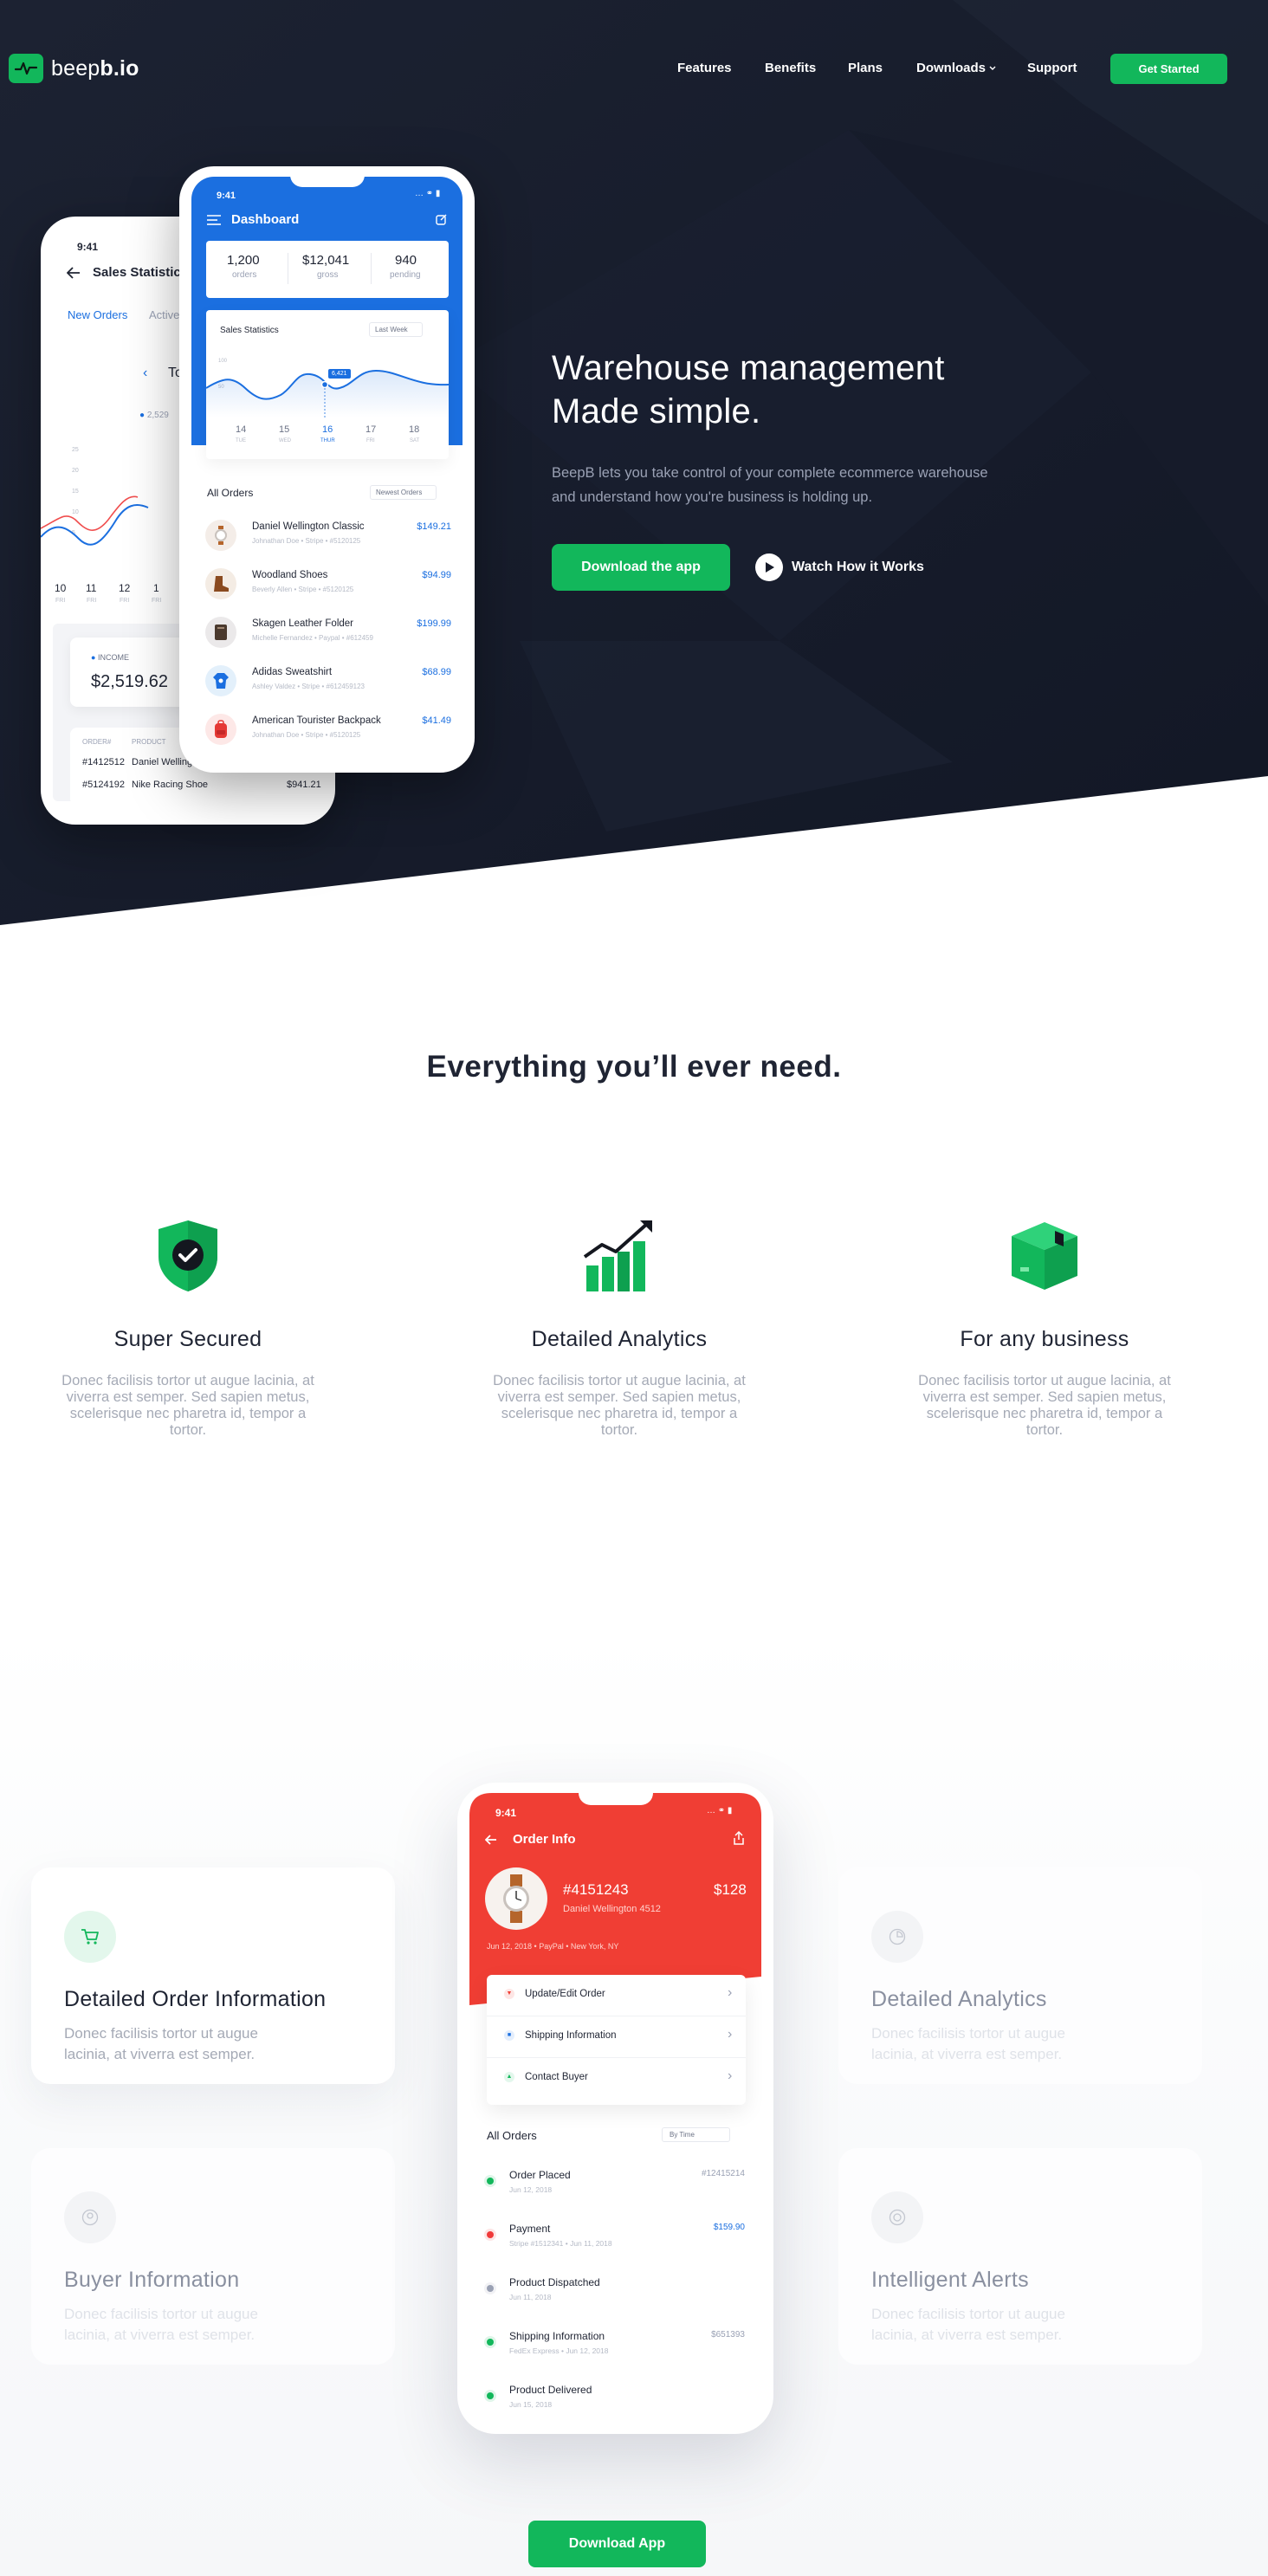  I want to click on watch-how-it-works-link: Watch How it Works, so click(839, 567).